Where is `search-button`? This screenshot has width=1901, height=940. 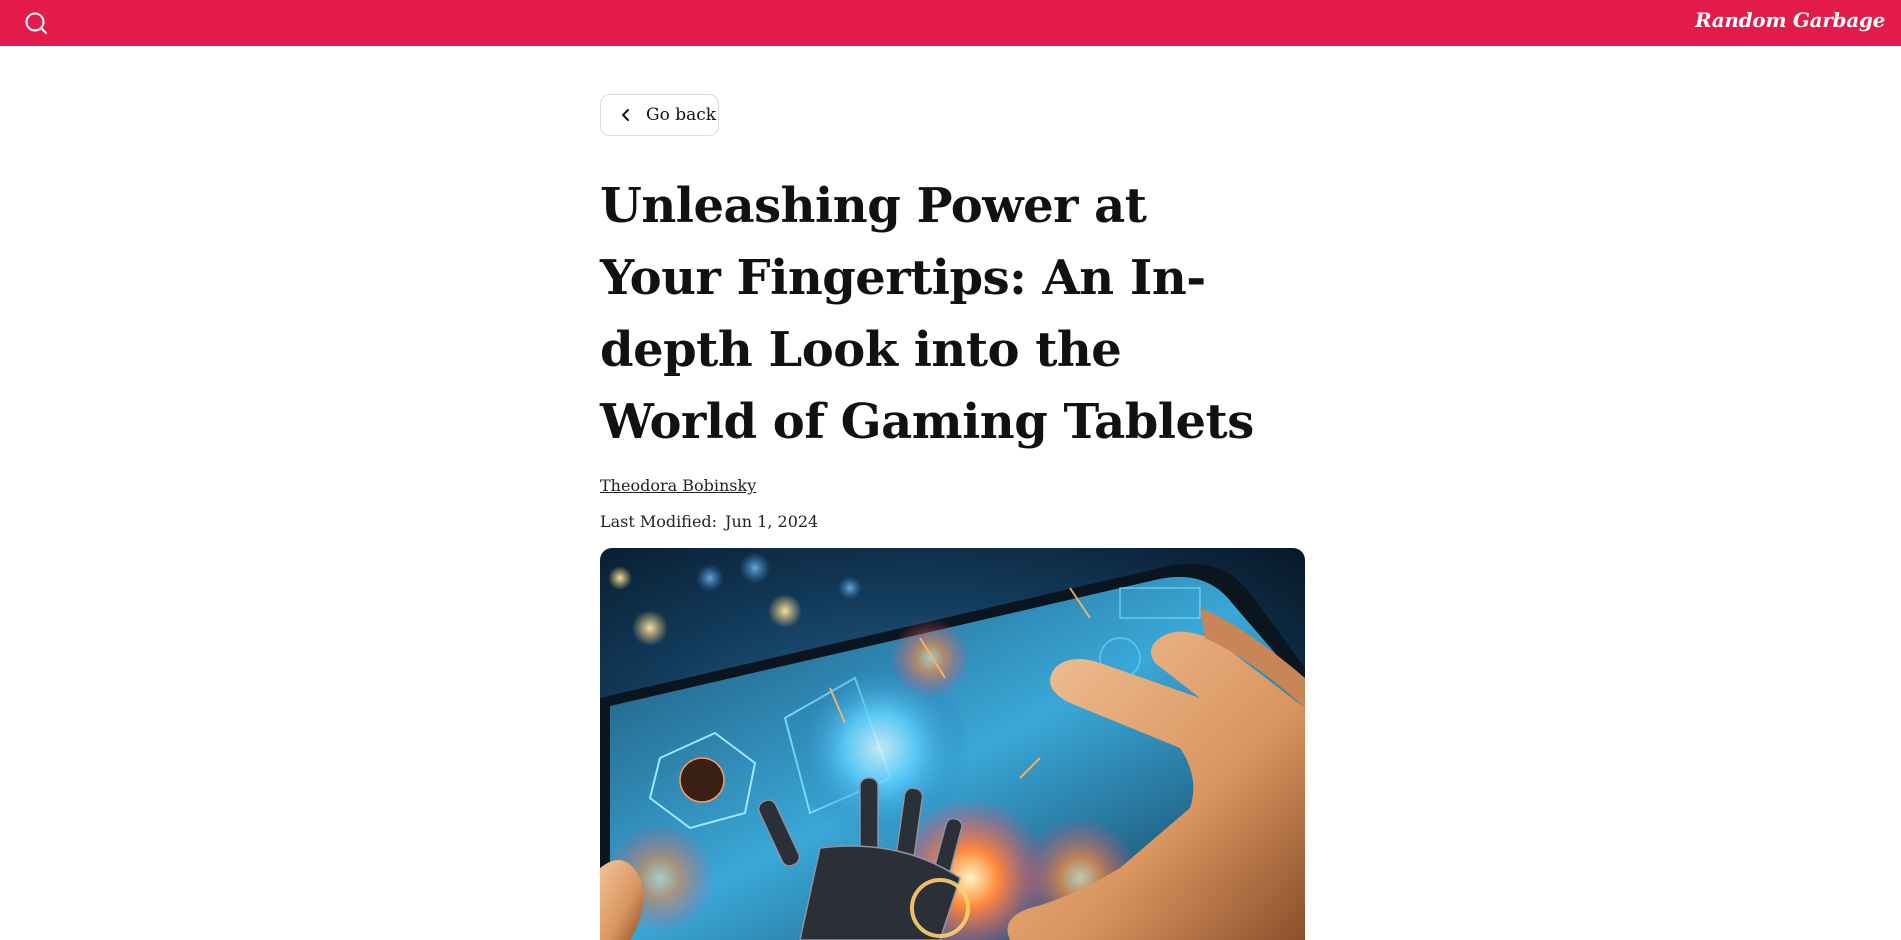
search-button is located at coordinates (36, 23).